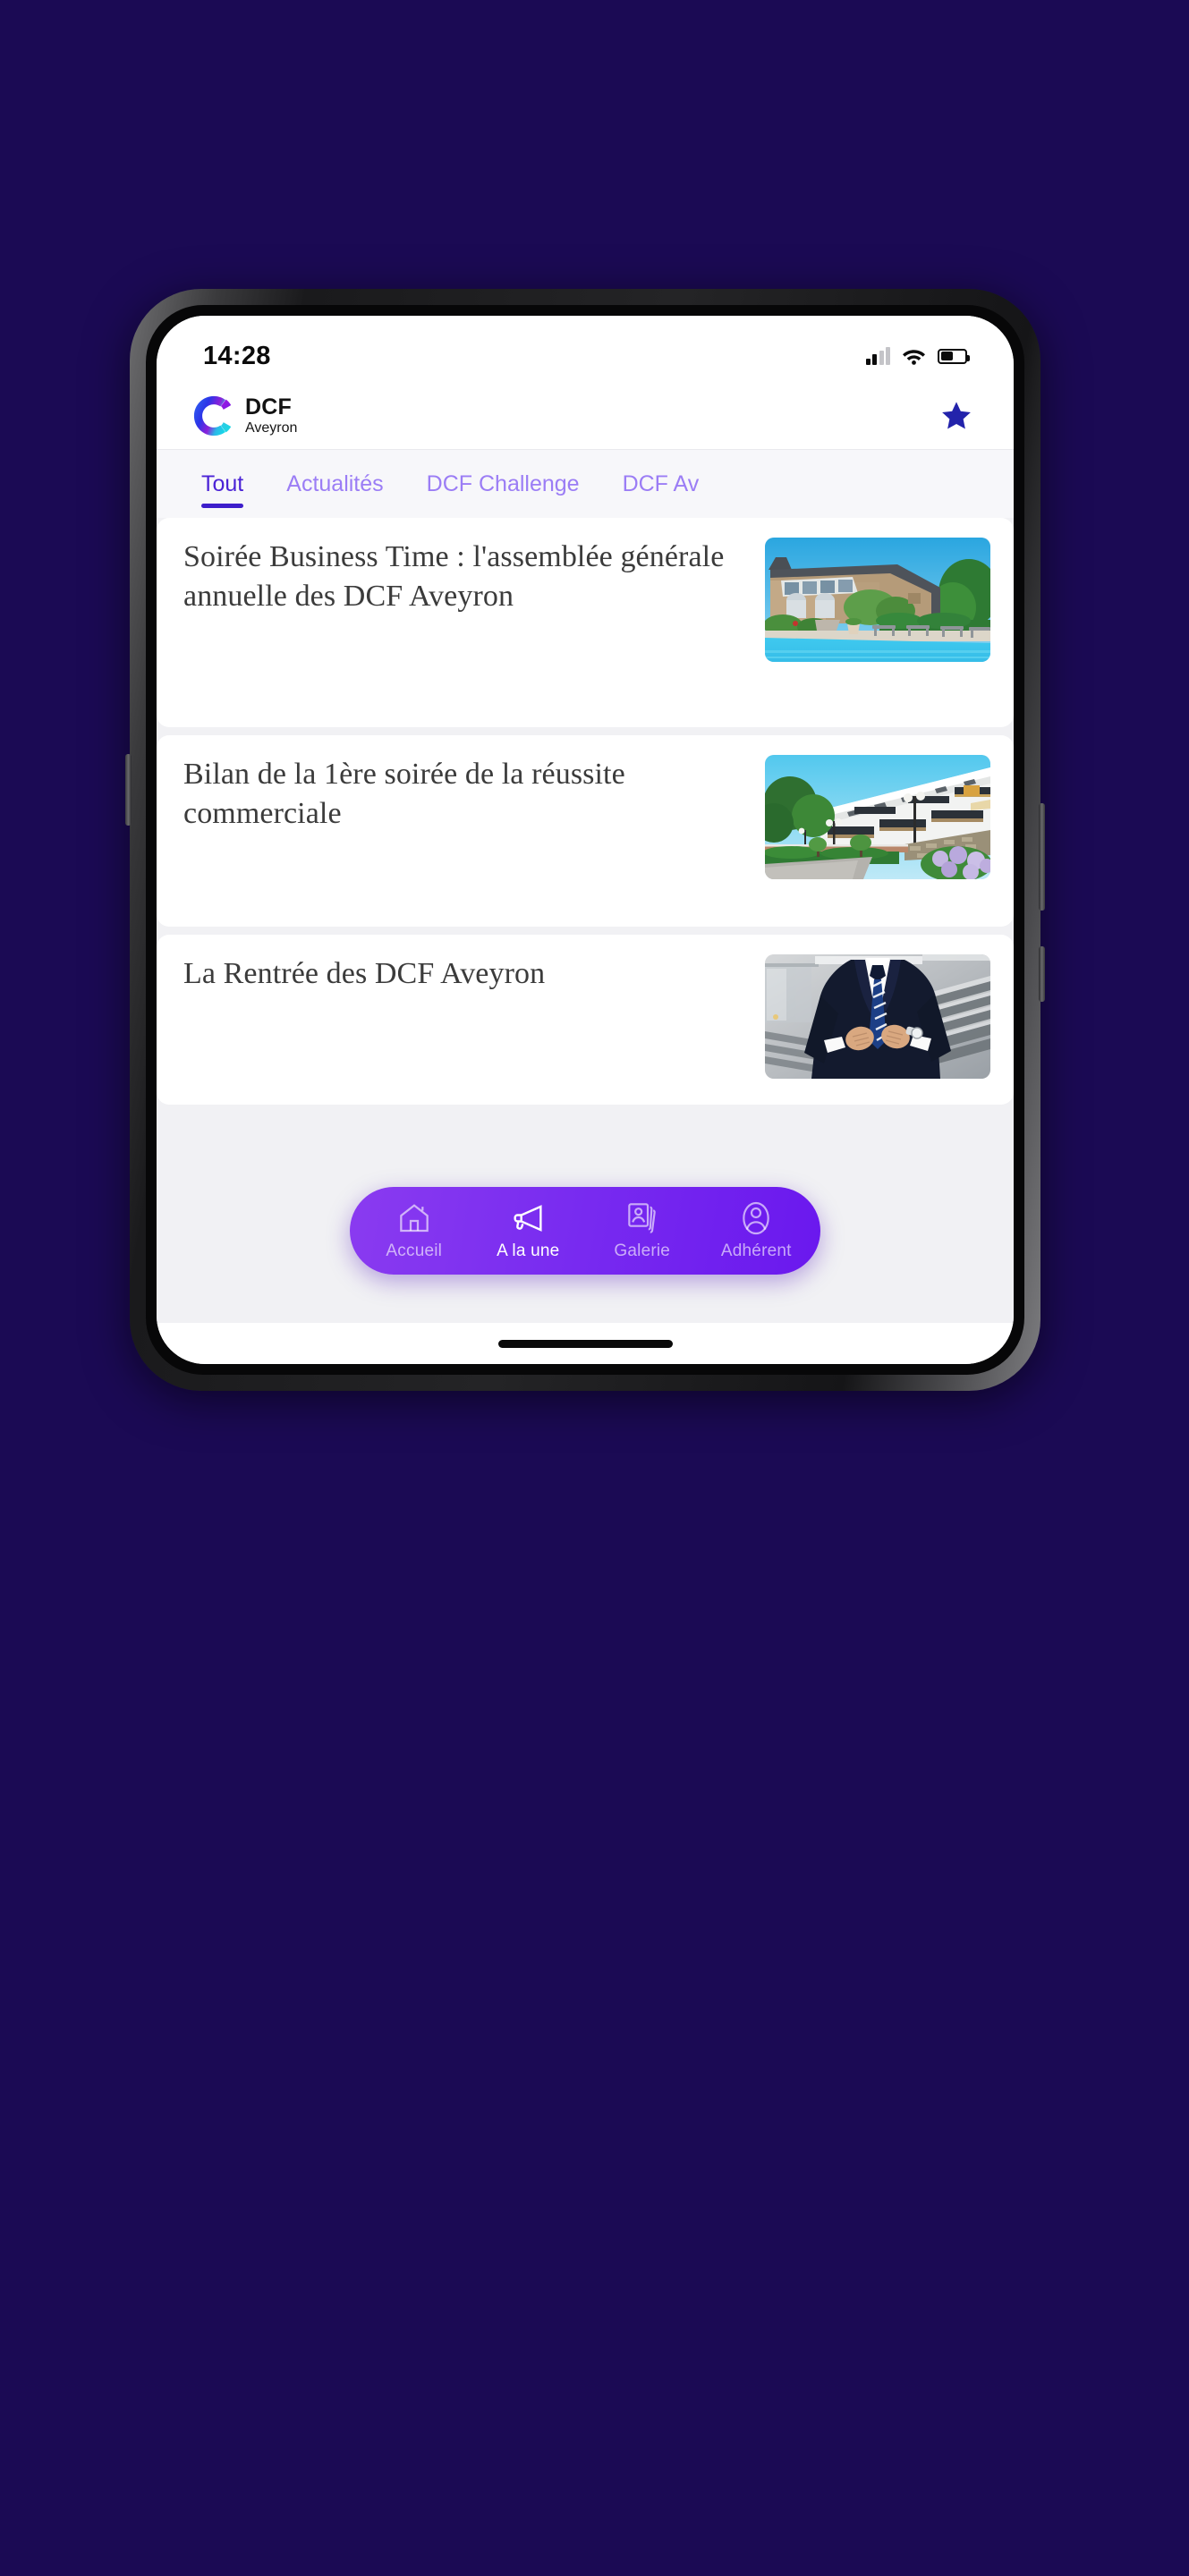 The height and width of the screenshot is (2576, 1189). Describe the element at coordinates (642, 1250) in the screenshot. I see `nav-label: Galerie` at that location.